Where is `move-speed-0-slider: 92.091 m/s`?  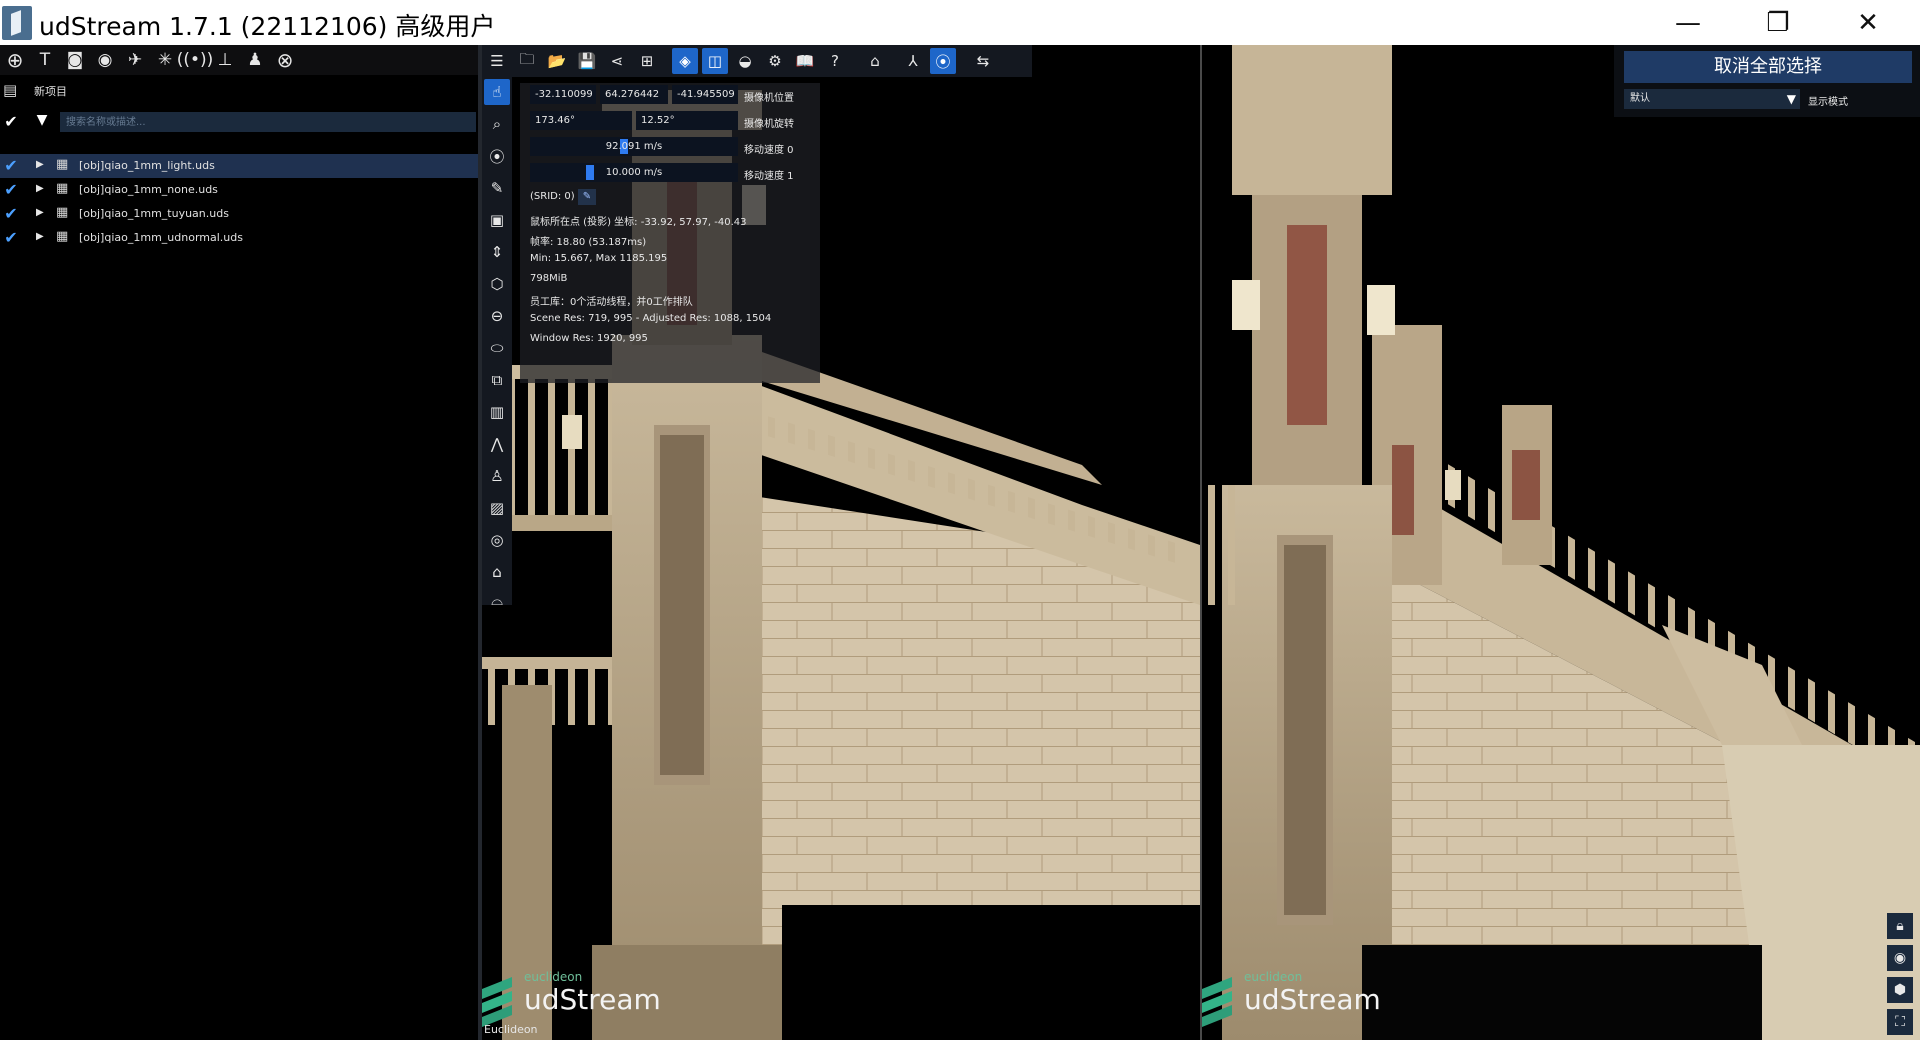
move-speed-0-slider: 92.091 m/s is located at coordinates (634, 146).